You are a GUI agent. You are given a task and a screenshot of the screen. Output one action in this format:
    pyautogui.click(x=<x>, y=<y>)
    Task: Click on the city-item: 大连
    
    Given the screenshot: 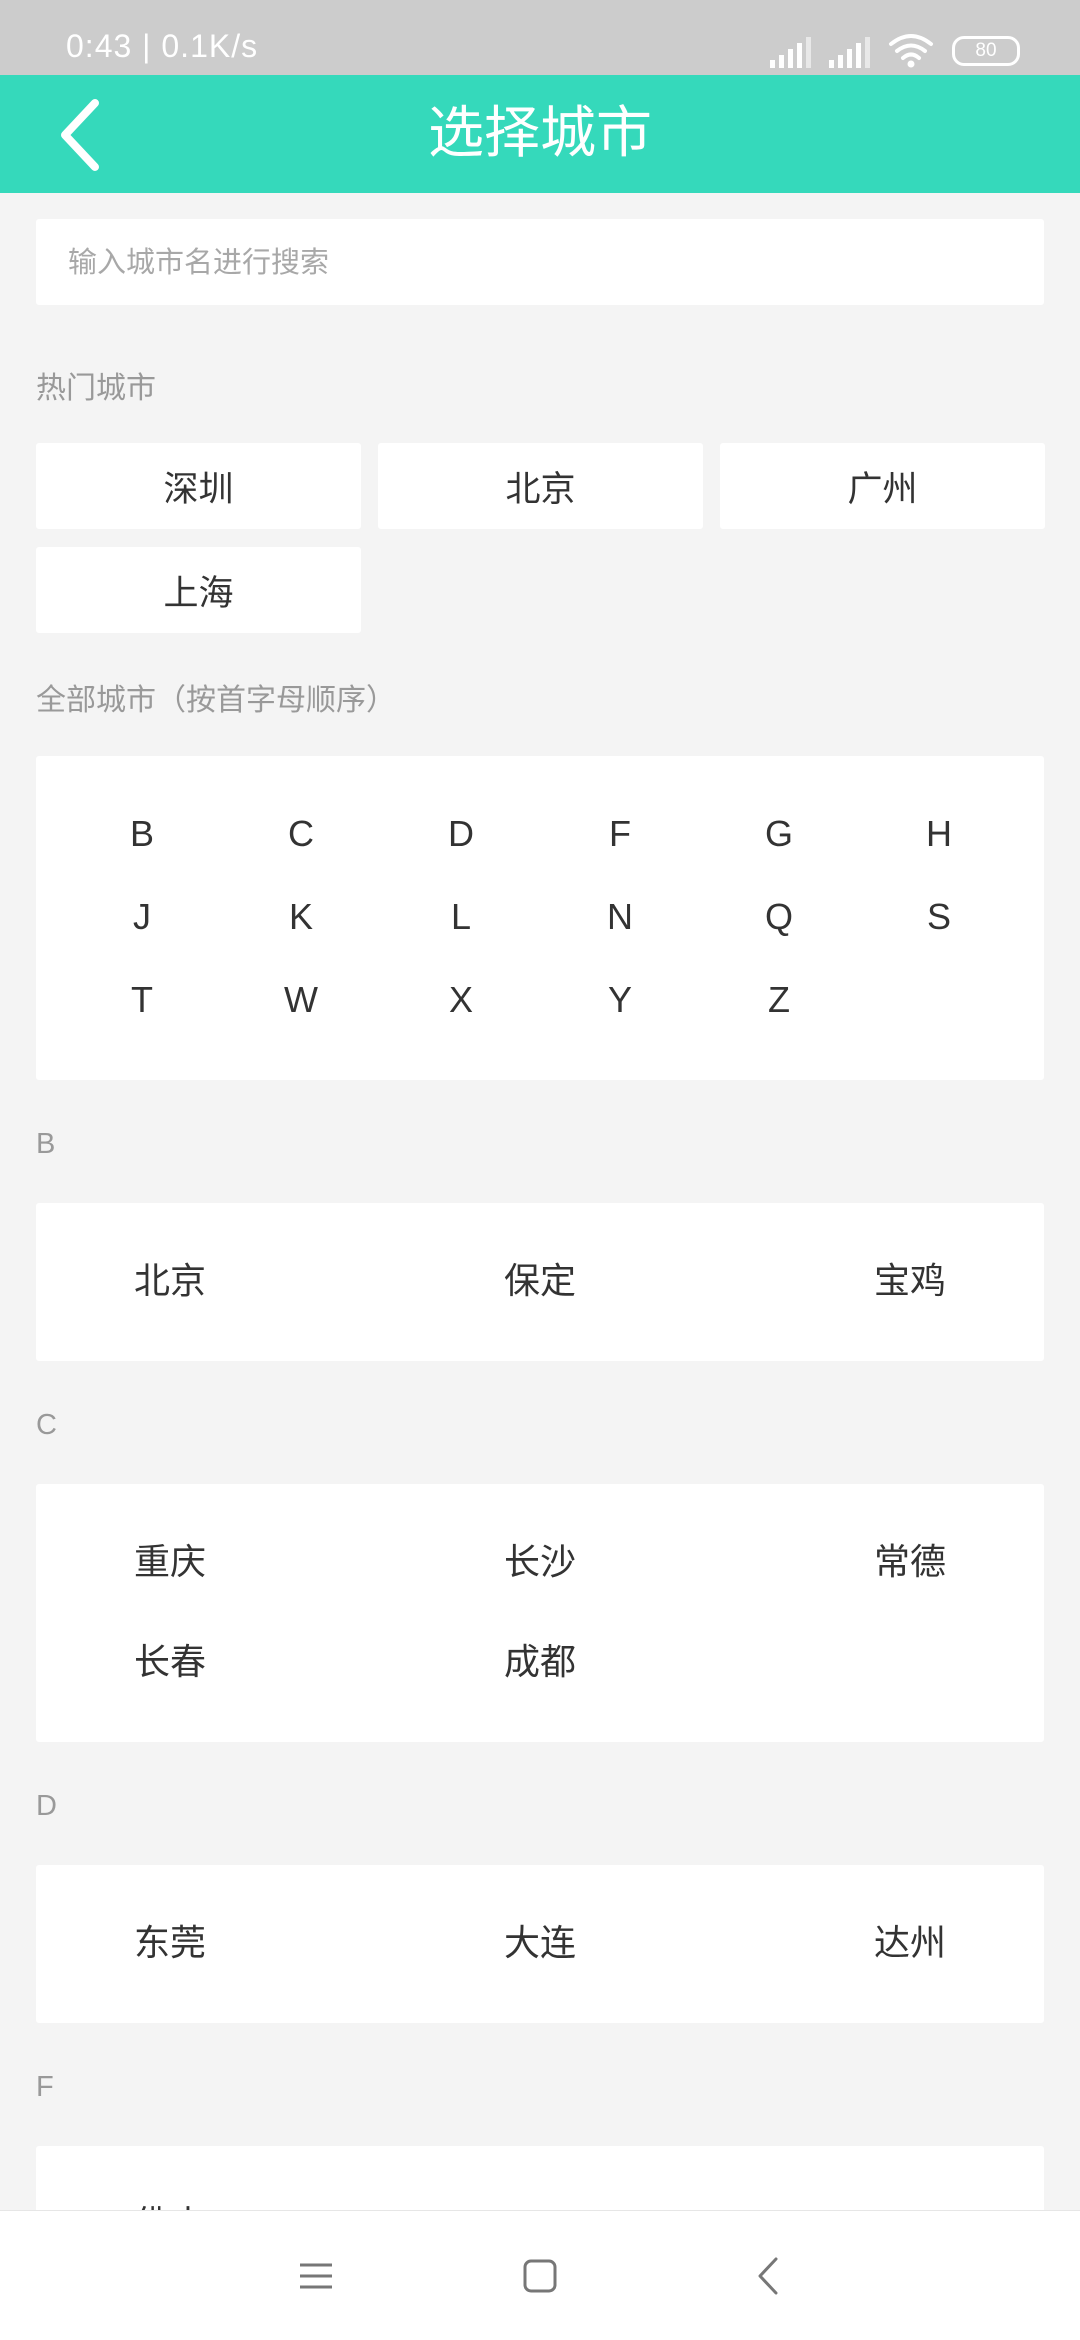 What is the action you would take?
    pyautogui.click(x=540, y=1944)
    